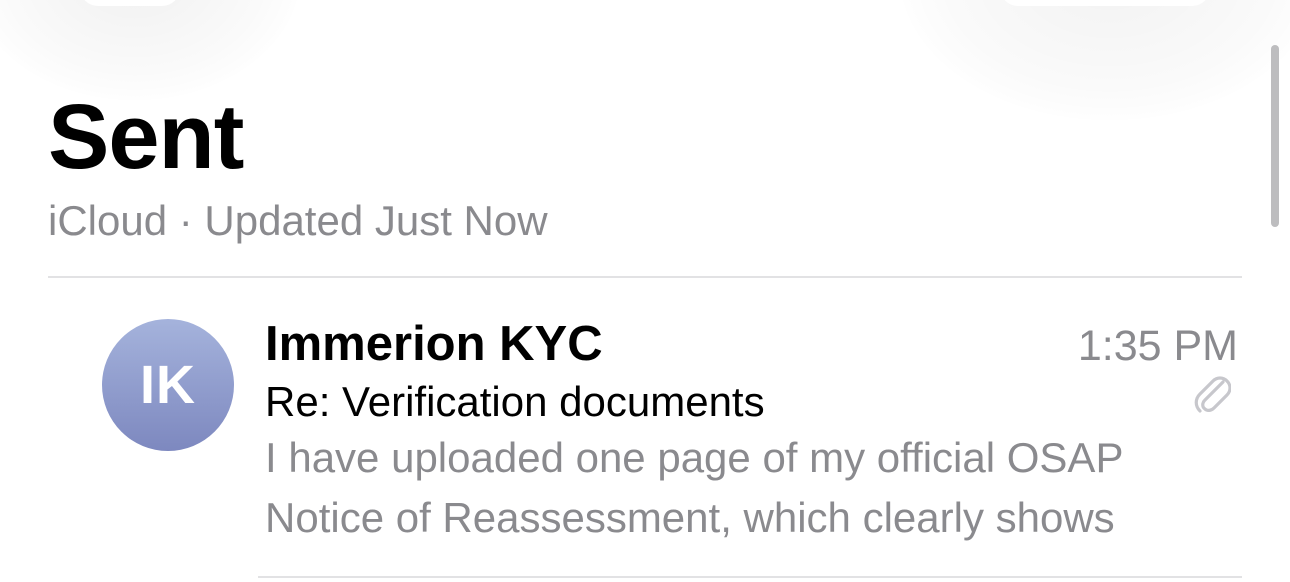 The image size is (1290, 582). I want to click on scrollbar, so click(1275, 136).